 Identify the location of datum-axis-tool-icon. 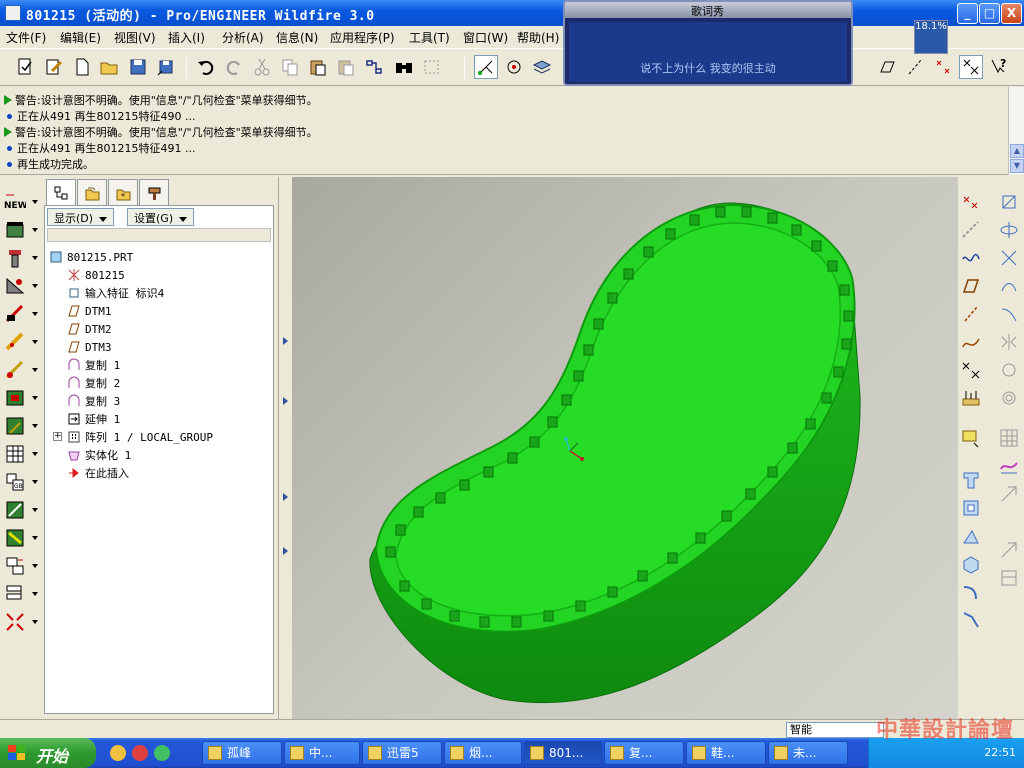
(1009, 202).